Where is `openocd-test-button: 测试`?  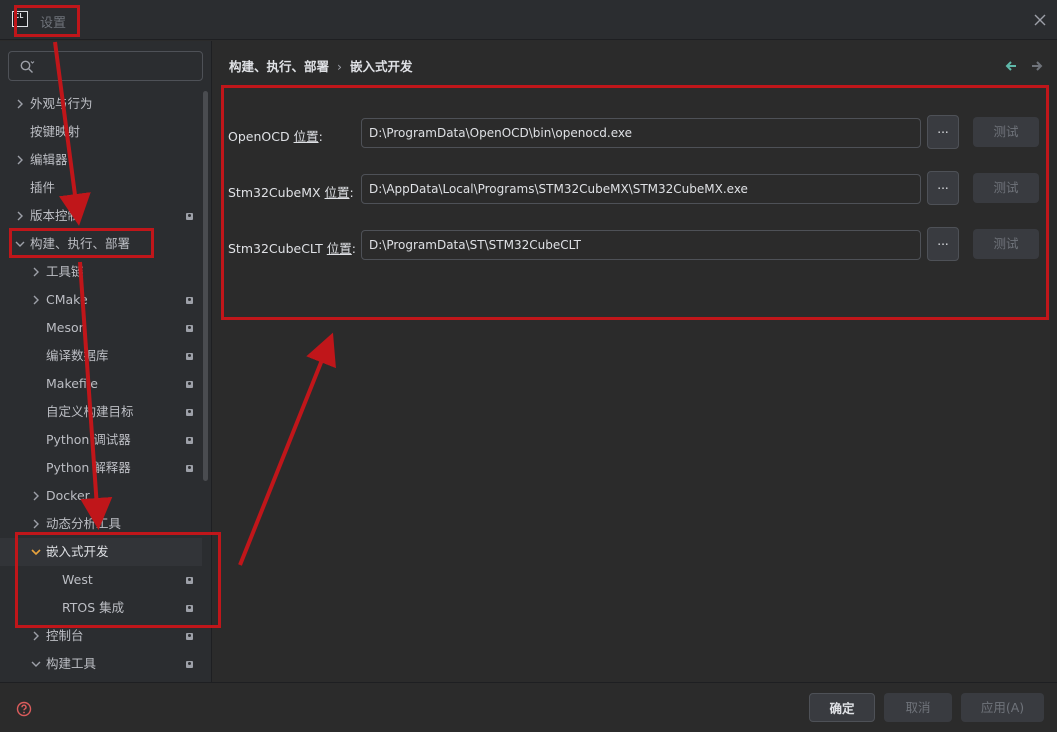 openocd-test-button: 测试 is located at coordinates (1006, 132).